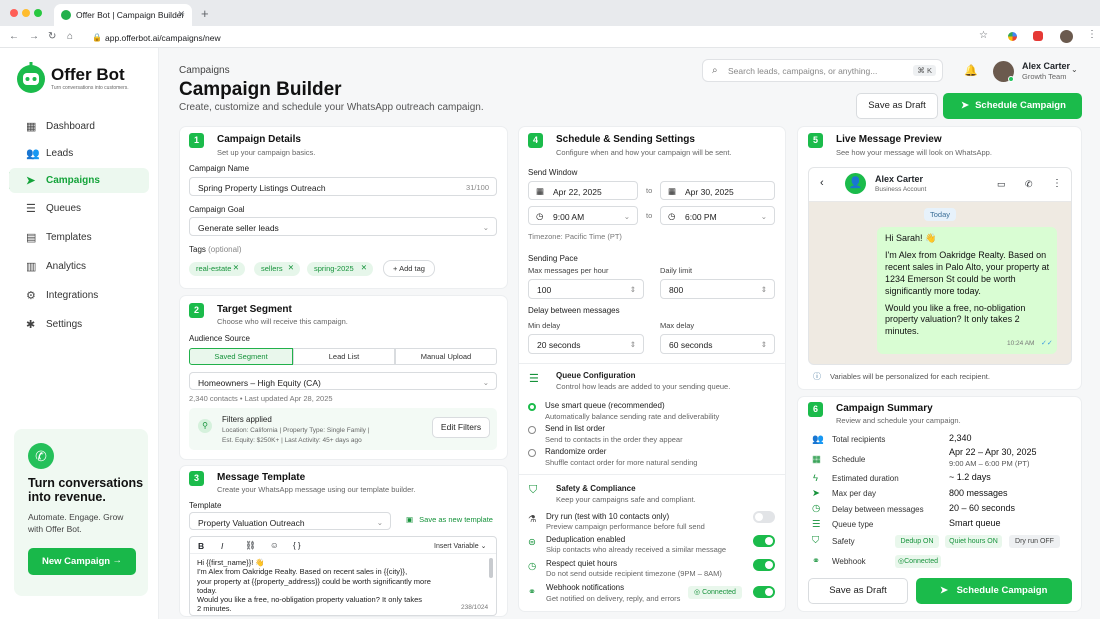 The height and width of the screenshot is (619, 1100). What do you see at coordinates (477, 187) in the screenshot?
I see `char-count: 31/100` at bounding box center [477, 187].